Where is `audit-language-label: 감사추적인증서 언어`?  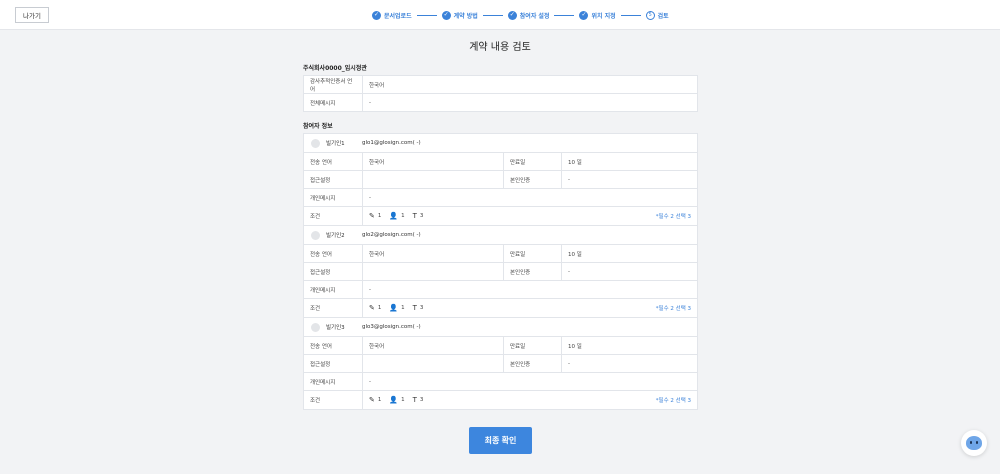 audit-language-label: 감사추적인증서 언어 is located at coordinates (333, 84).